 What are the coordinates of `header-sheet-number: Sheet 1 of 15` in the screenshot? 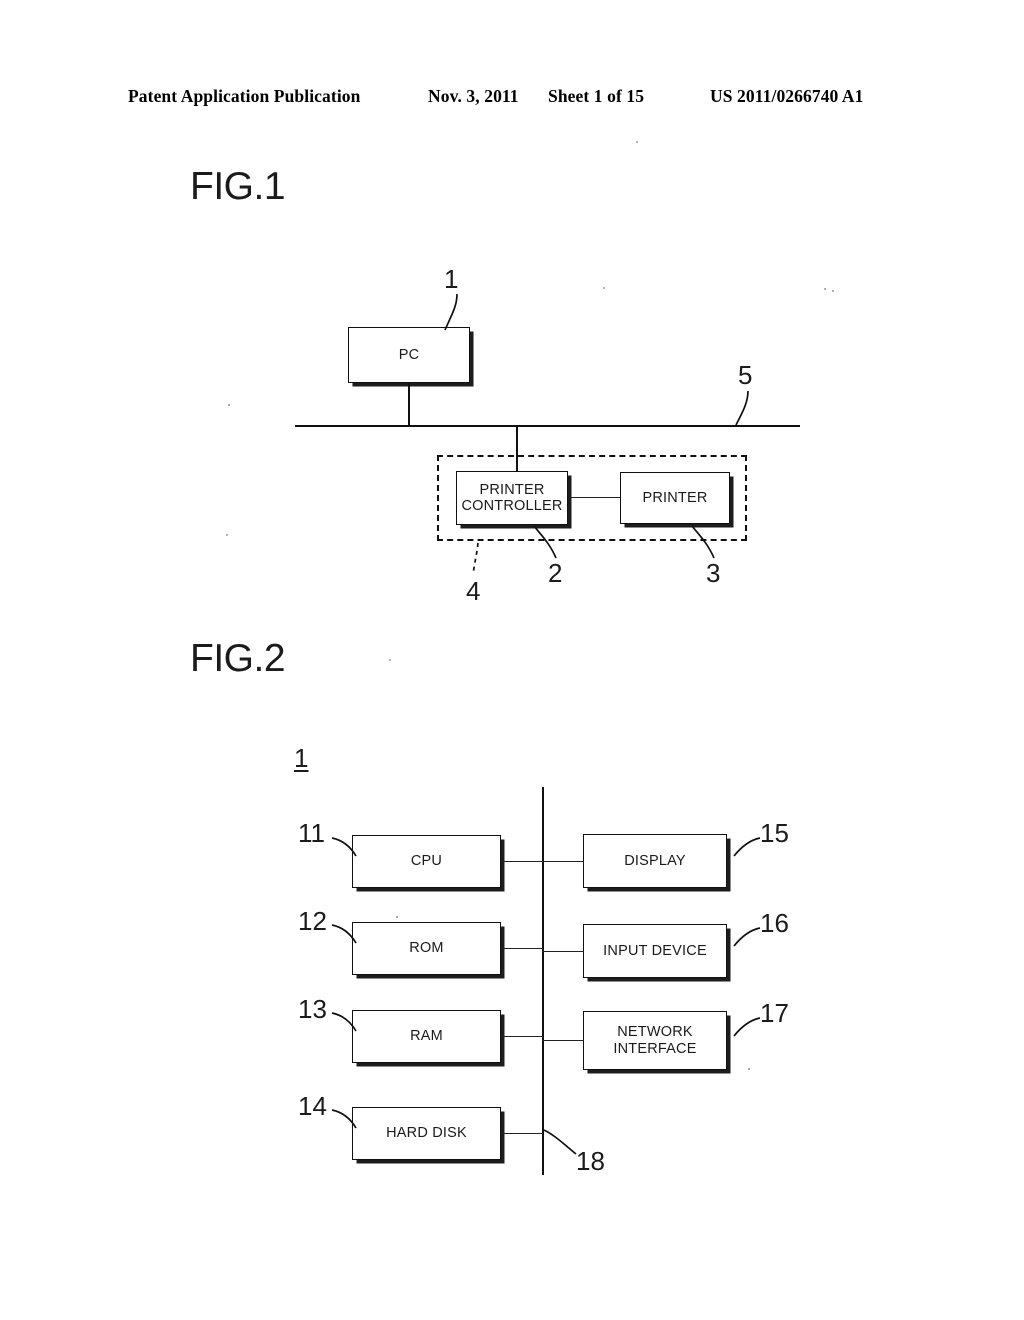 It's located at (596, 96).